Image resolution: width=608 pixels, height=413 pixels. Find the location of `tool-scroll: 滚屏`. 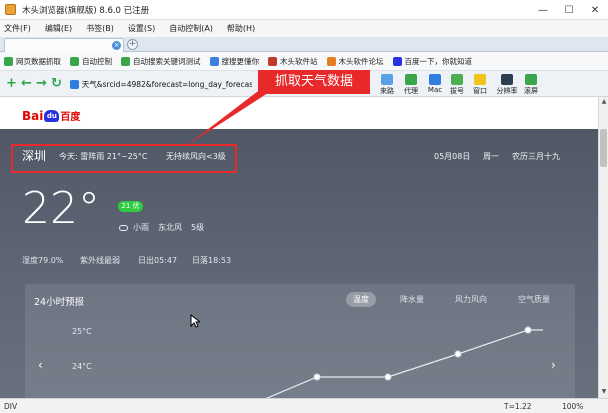

tool-scroll: 滚屏 is located at coordinates (531, 85).